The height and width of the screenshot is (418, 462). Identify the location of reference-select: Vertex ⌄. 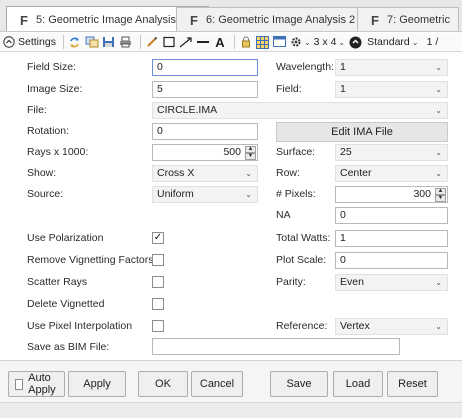
(391, 326).